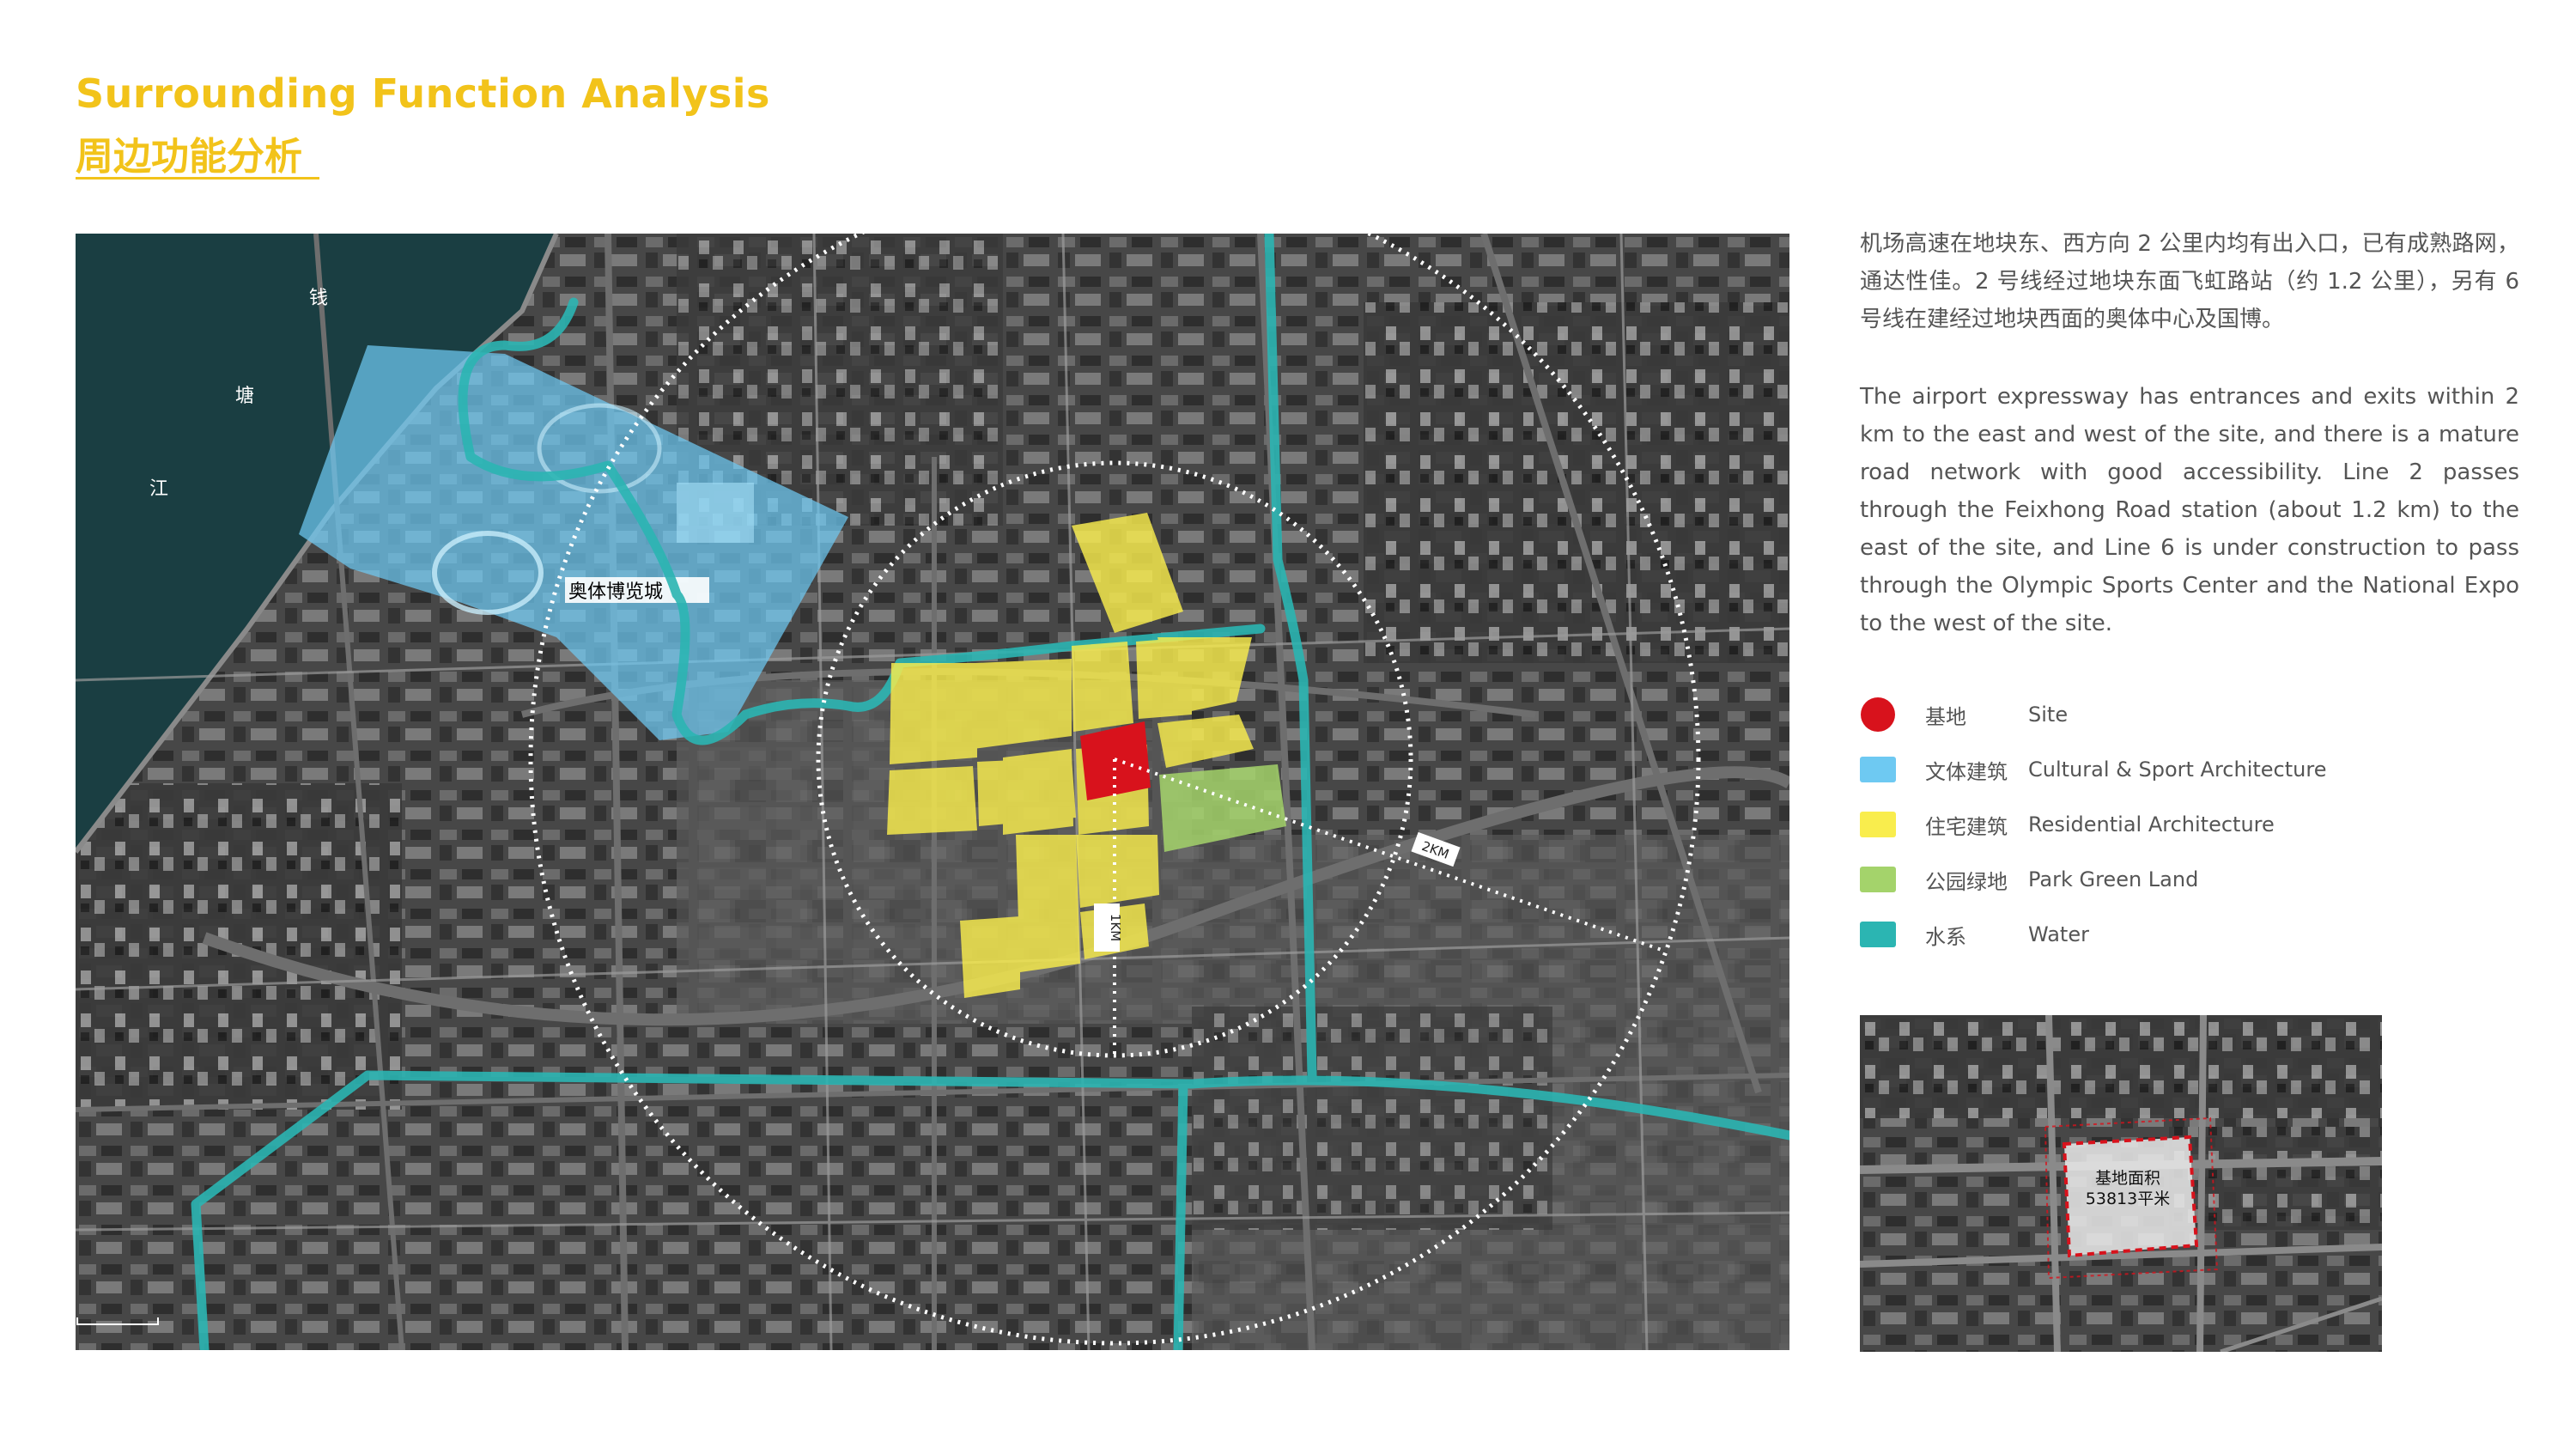  Describe the element at coordinates (197, 178) in the screenshot. I see `title-underline` at that location.